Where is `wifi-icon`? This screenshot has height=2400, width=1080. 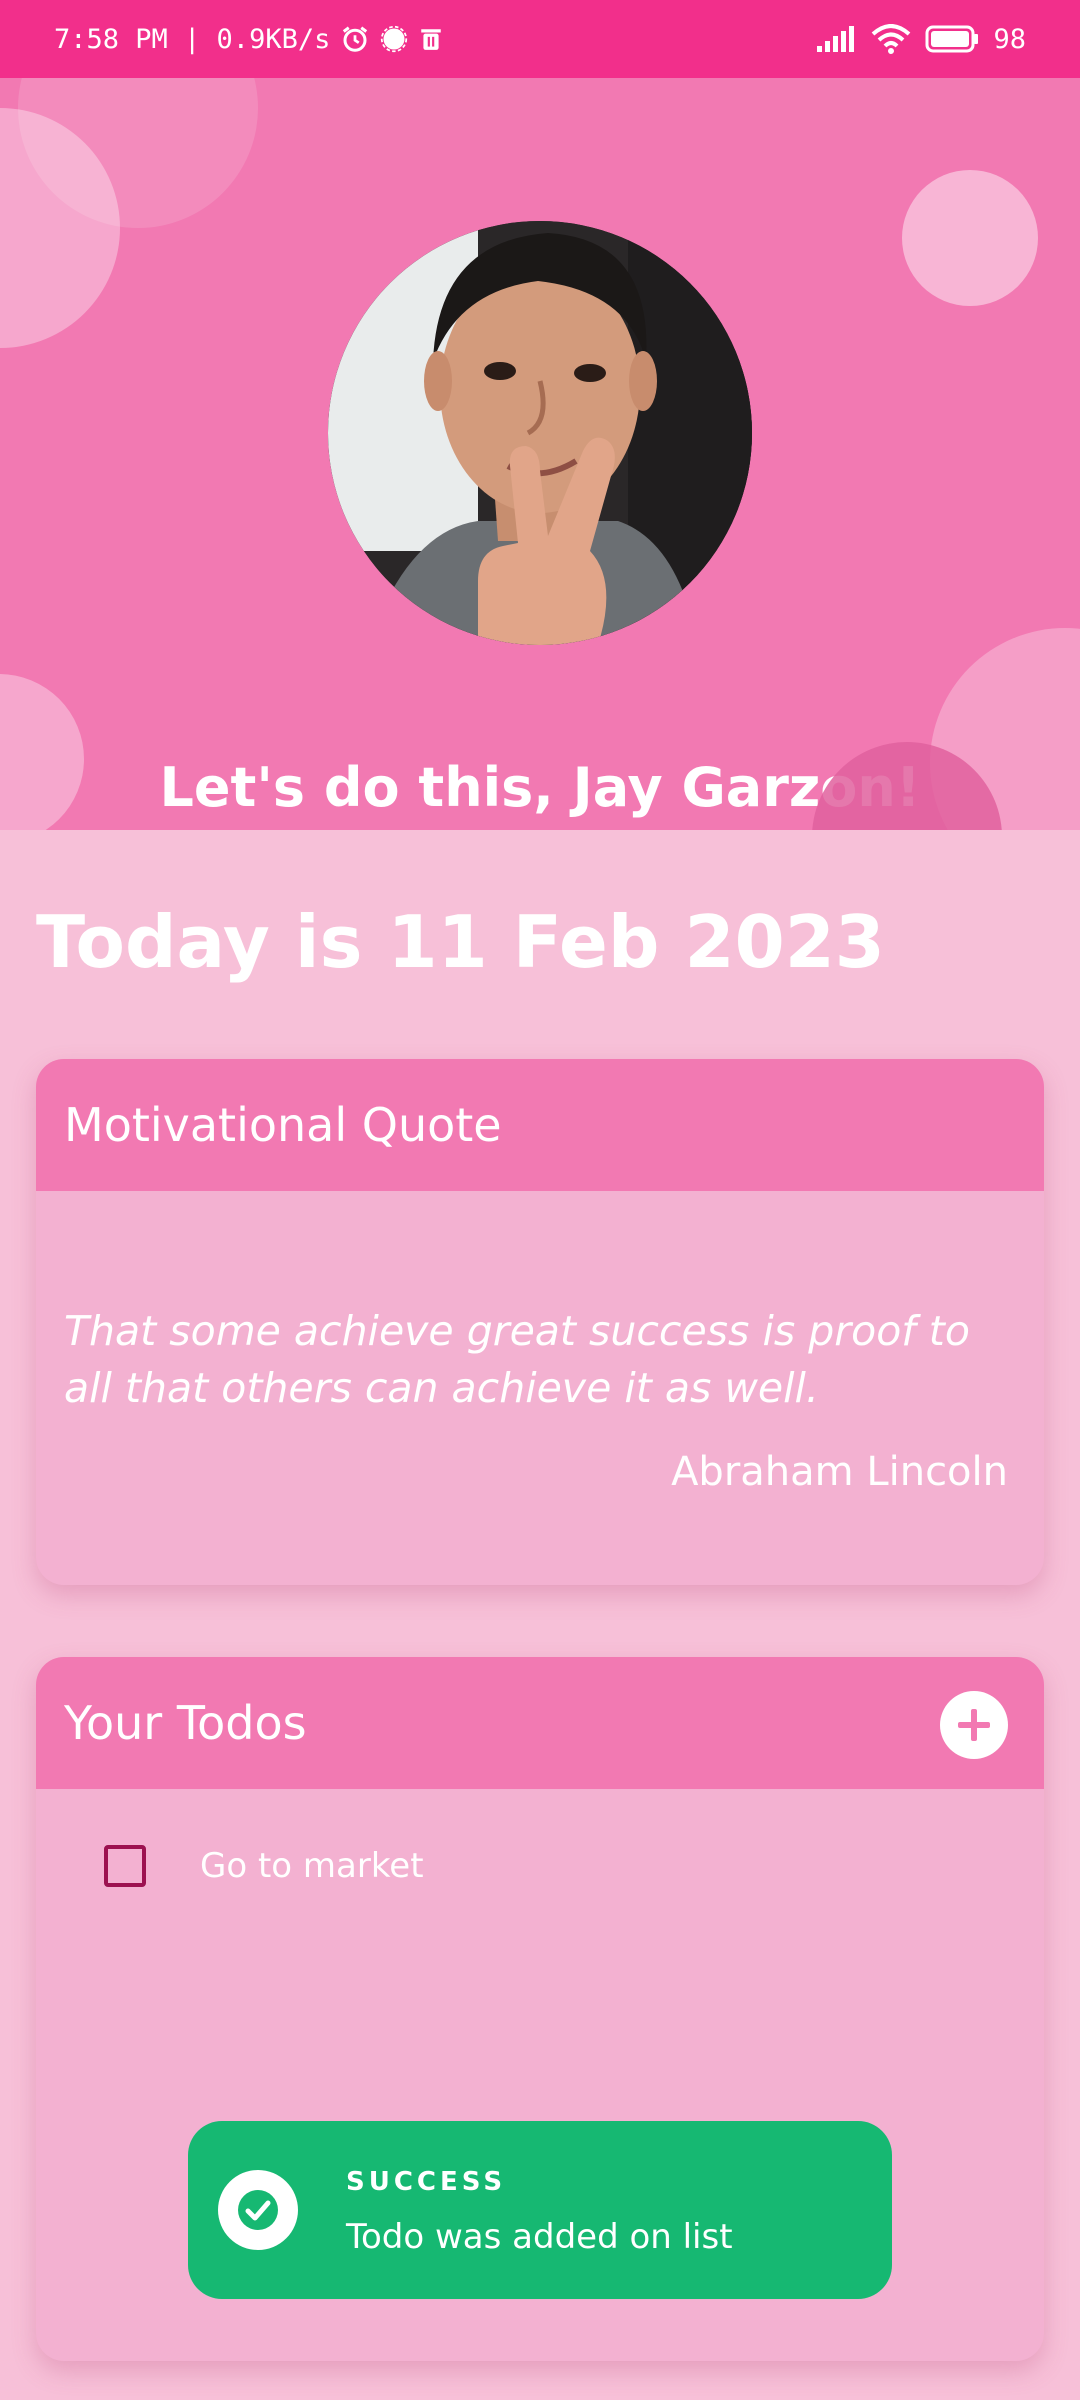 wifi-icon is located at coordinates (891, 39).